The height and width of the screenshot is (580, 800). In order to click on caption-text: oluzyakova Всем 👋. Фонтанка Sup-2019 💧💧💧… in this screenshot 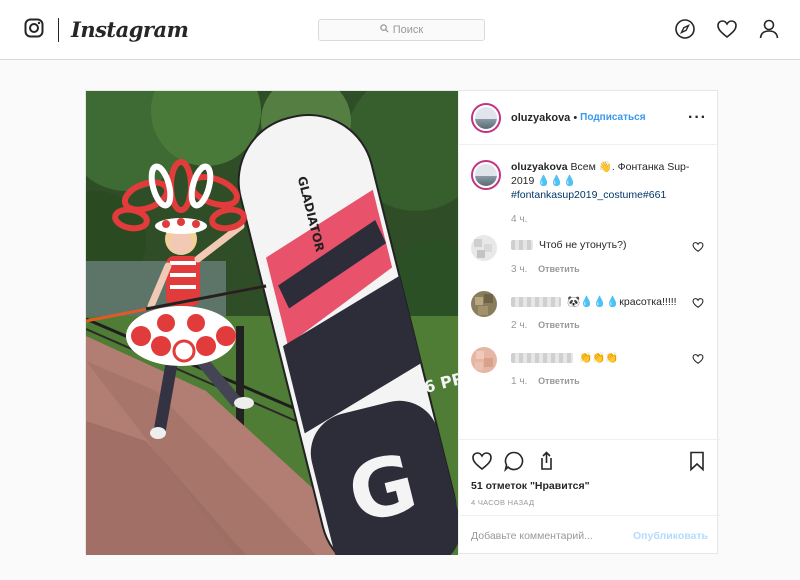, I will do `click(609, 181)`.